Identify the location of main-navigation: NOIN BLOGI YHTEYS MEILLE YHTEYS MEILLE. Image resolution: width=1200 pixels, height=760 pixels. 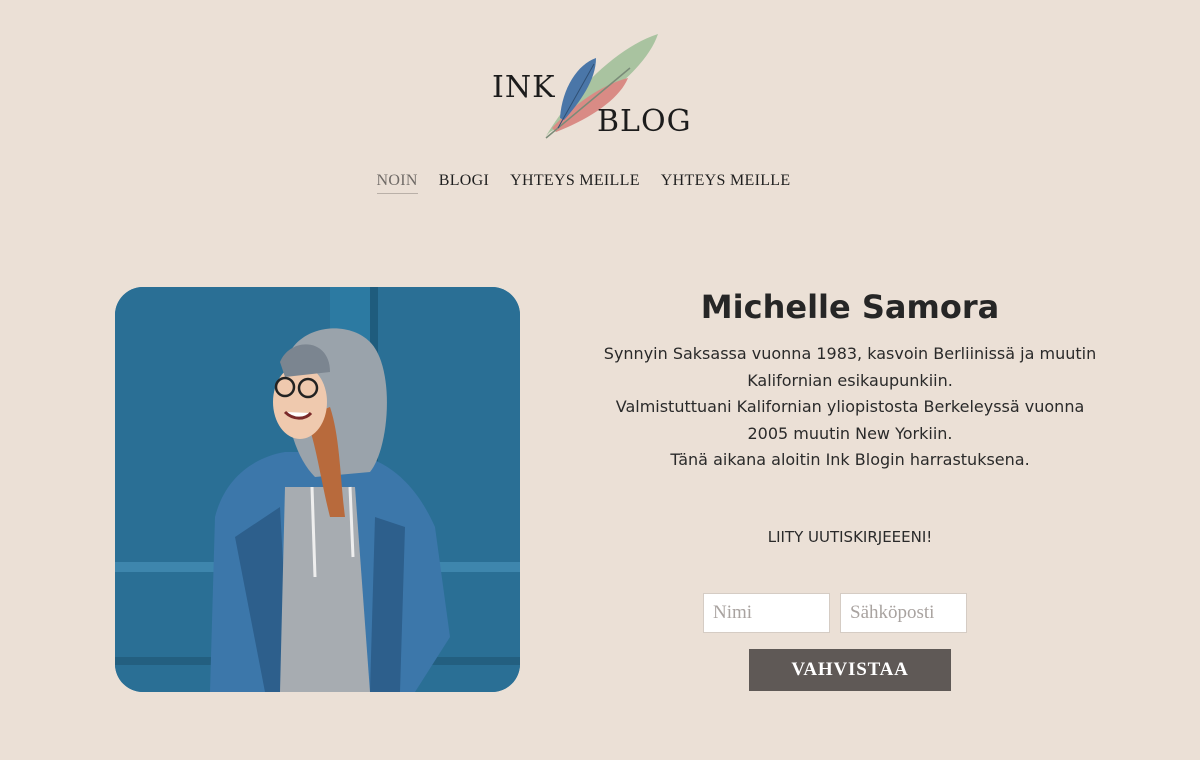
(583, 183).